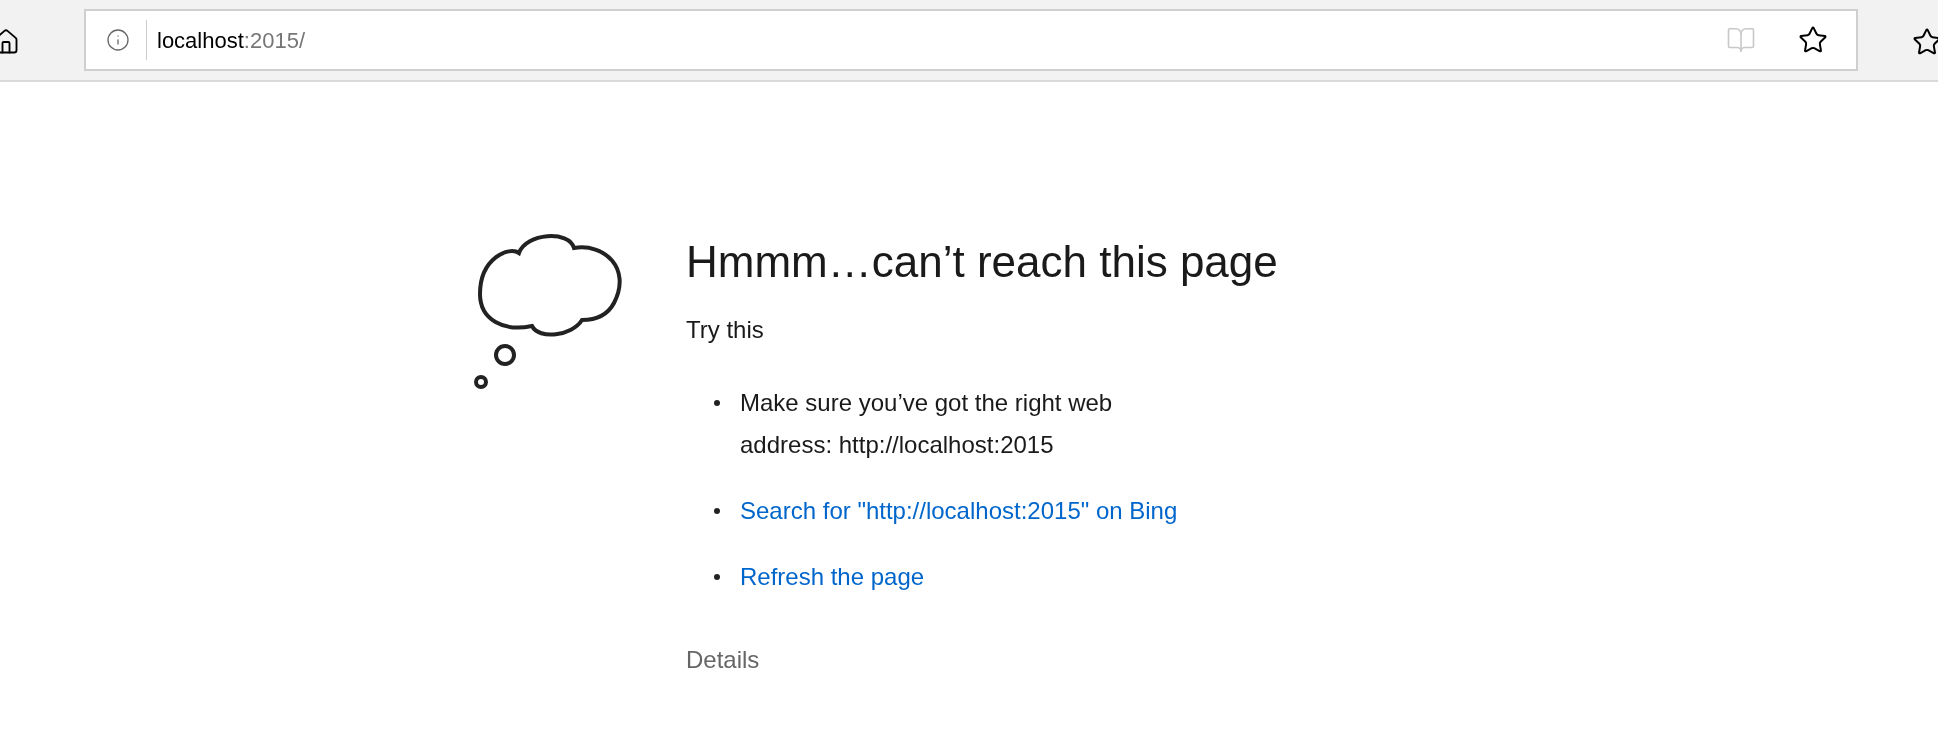 This screenshot has height=755, width=1938. What do you see at coordinates (231, 40) in the screenshot?
I see `url-text: localhost:2015/` at bounding box center [231, 40].